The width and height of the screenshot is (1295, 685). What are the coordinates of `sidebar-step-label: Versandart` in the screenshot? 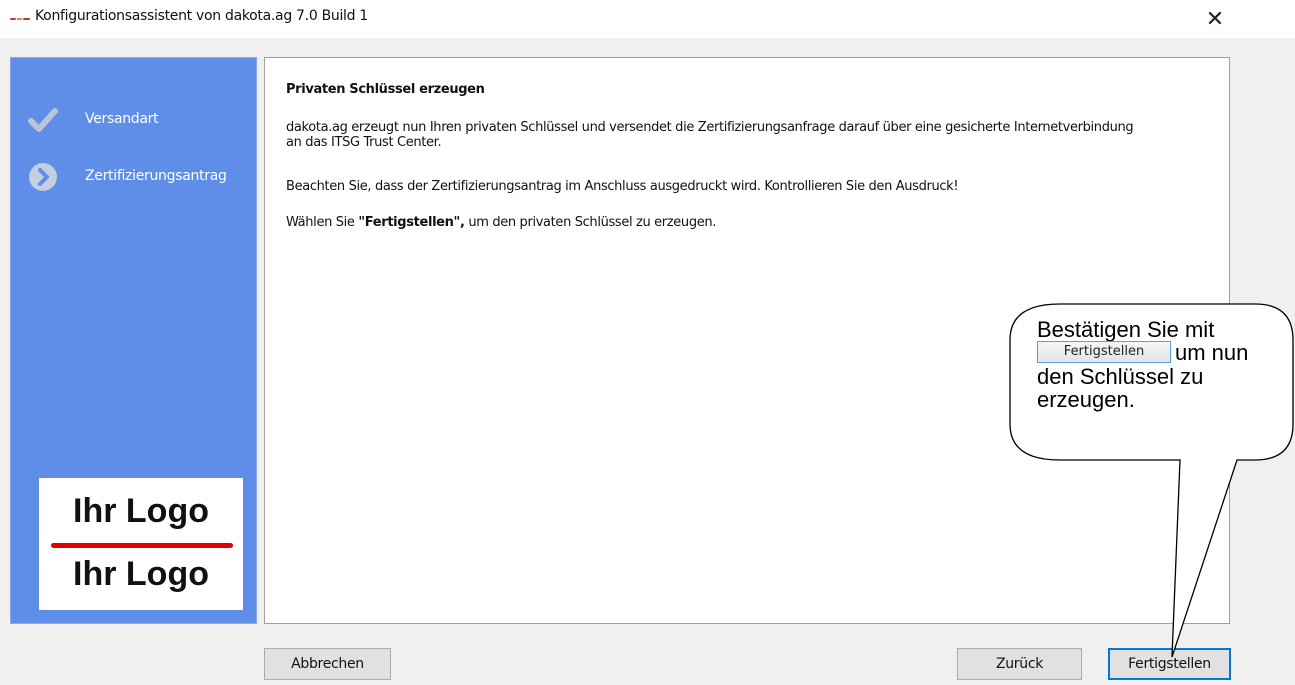 It's located at (122, 119).